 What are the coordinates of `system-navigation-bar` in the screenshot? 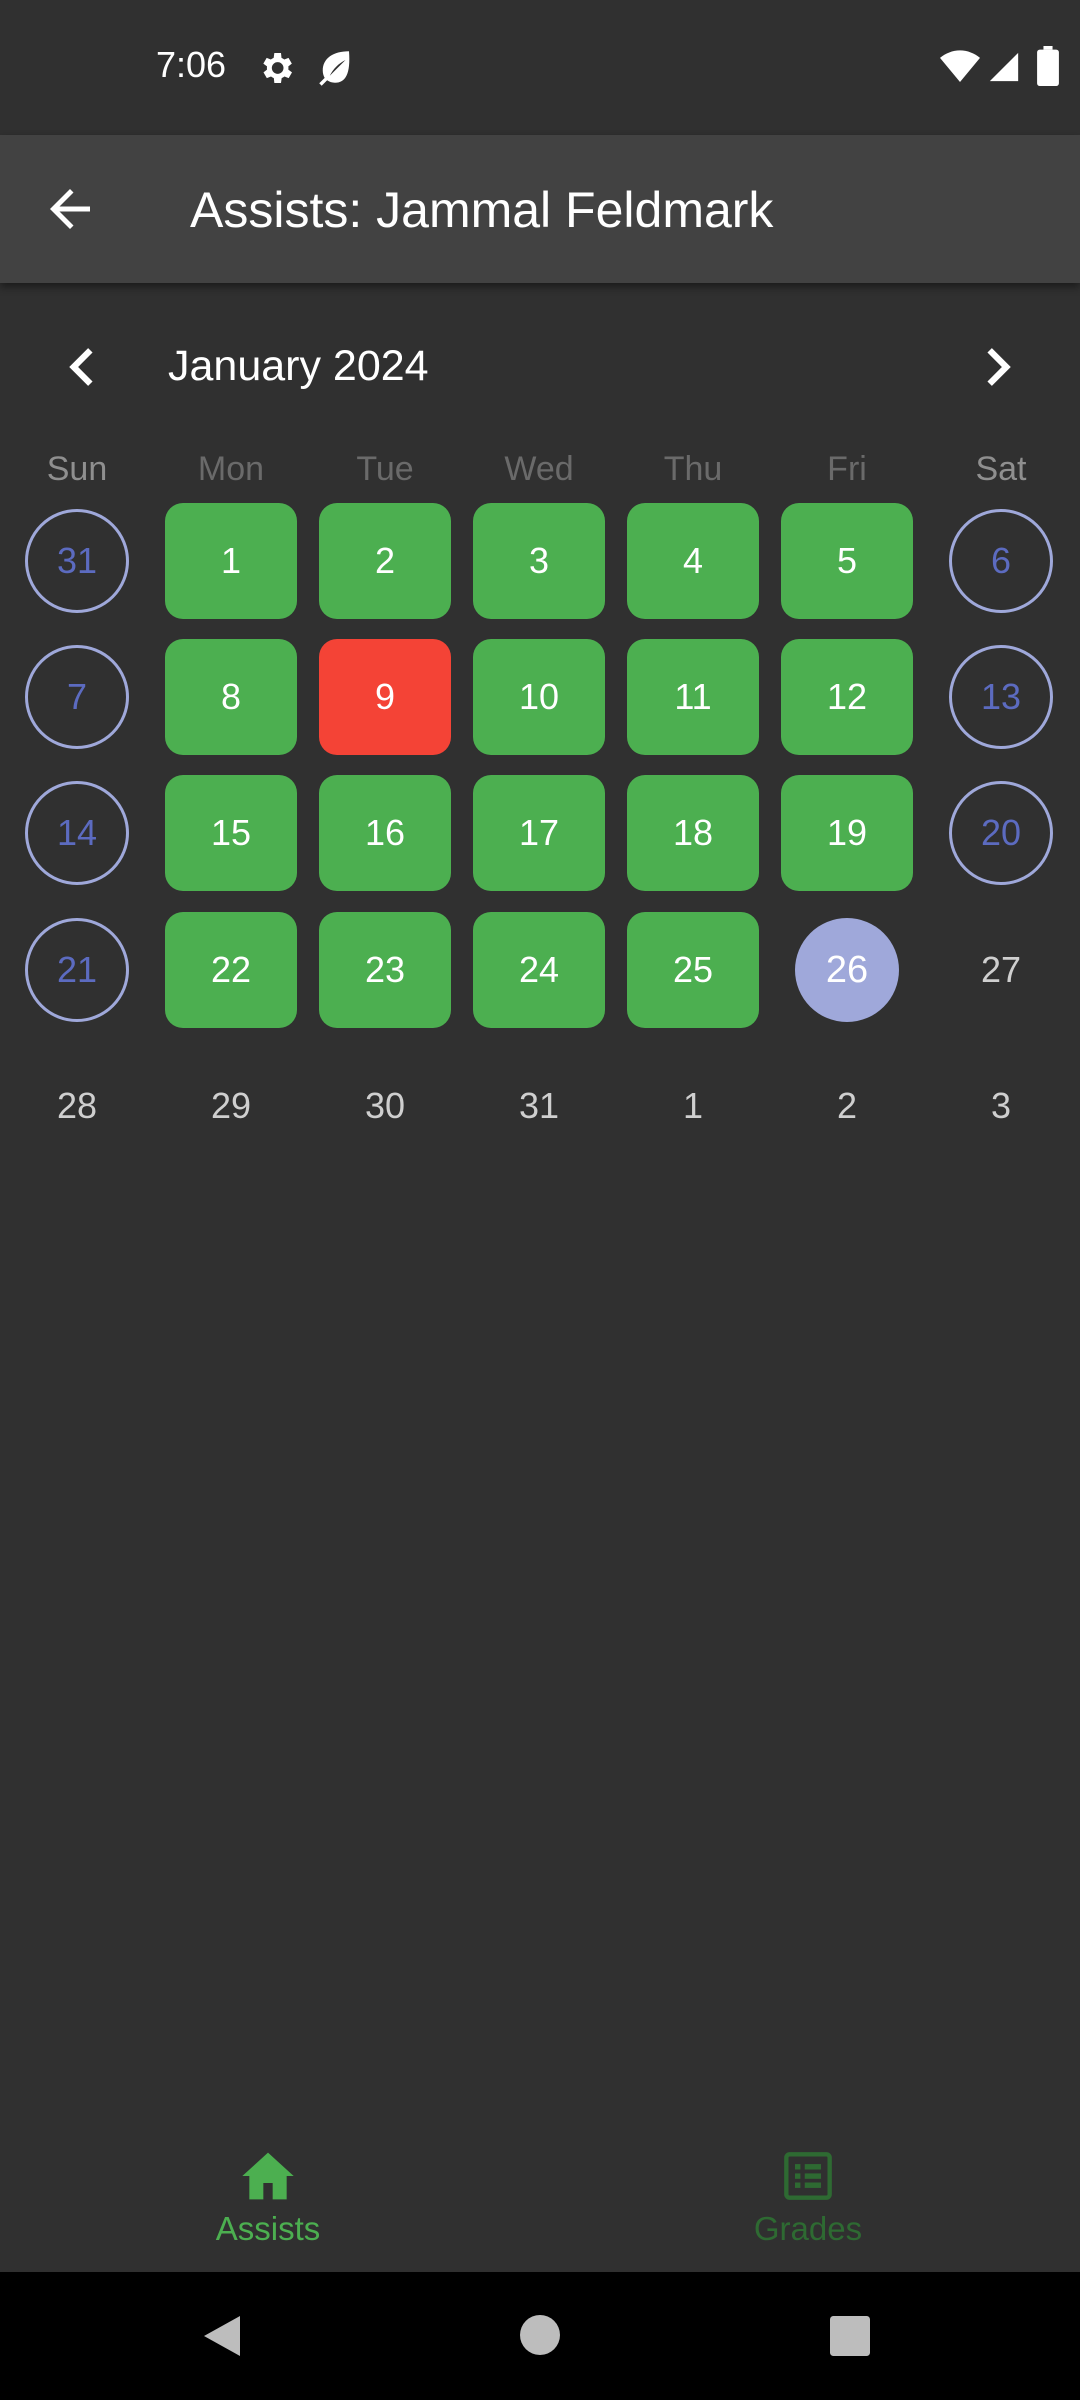 It's located at (540, 2336).